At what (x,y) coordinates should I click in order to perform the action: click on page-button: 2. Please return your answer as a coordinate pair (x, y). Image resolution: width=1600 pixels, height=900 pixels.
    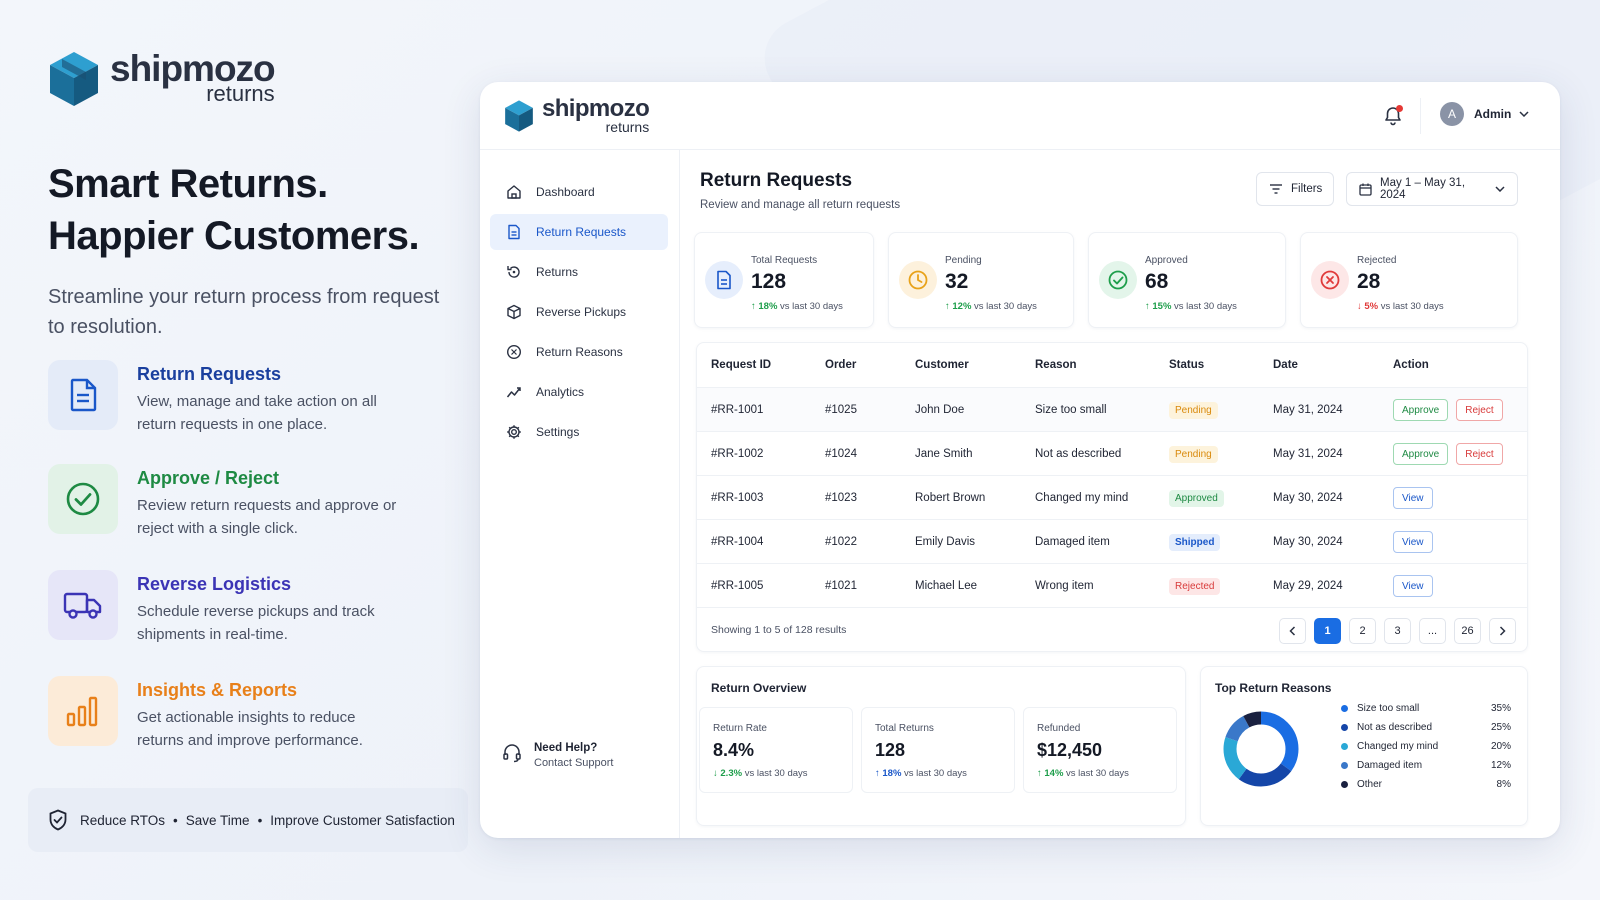
    Looking at the image, I should click on (1362, 631).